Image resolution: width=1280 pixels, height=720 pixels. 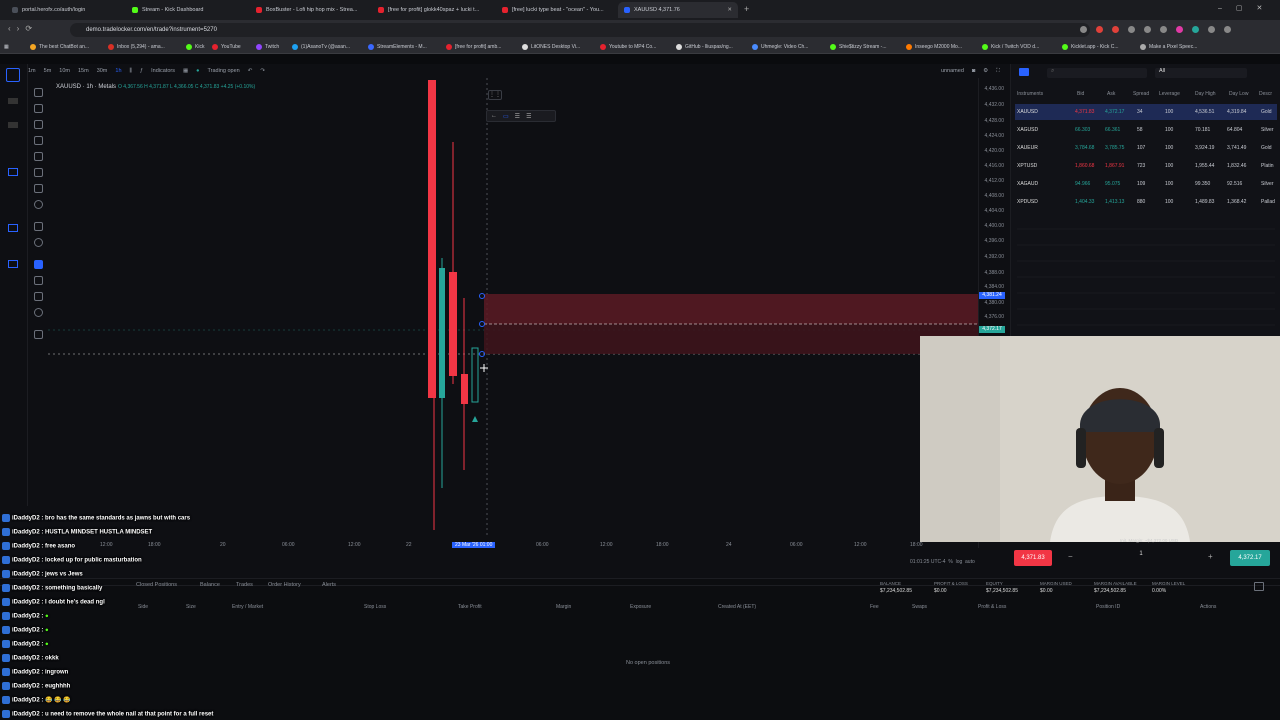 I want to click on crosshair-icon, so click(x=38, y=92).